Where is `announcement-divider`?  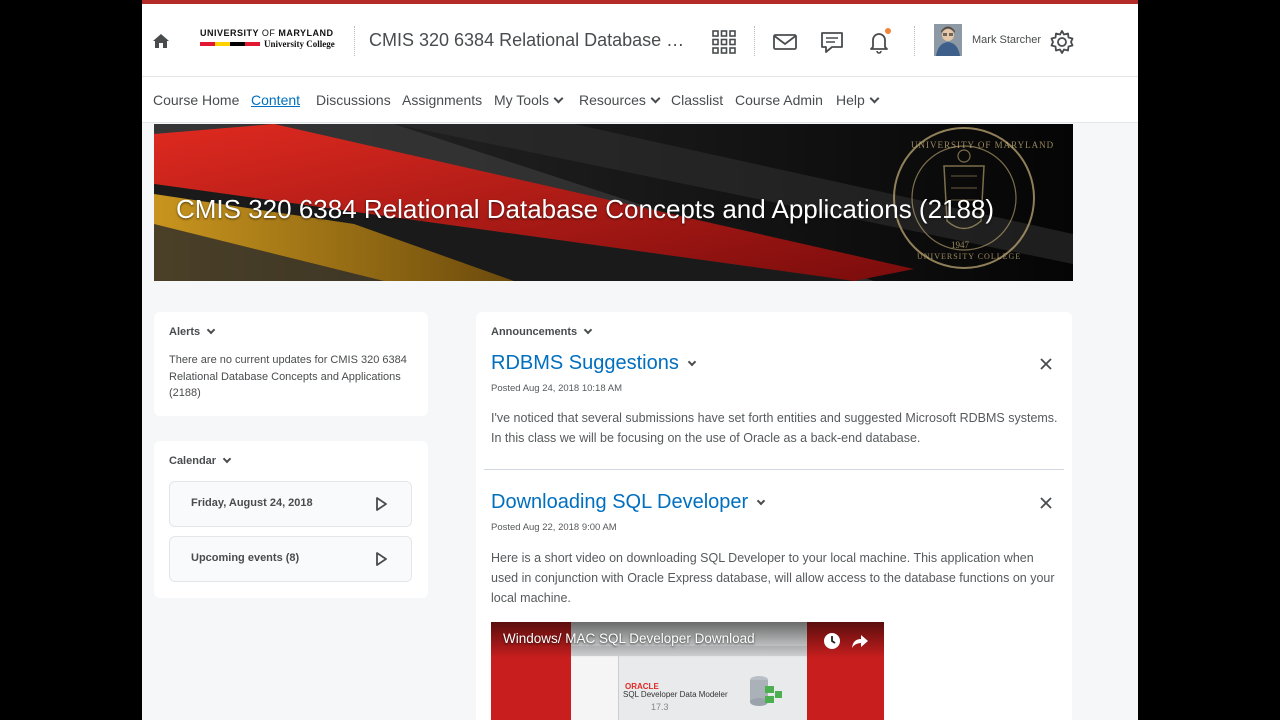
announcement-divider is located at coordinates (774, 469).